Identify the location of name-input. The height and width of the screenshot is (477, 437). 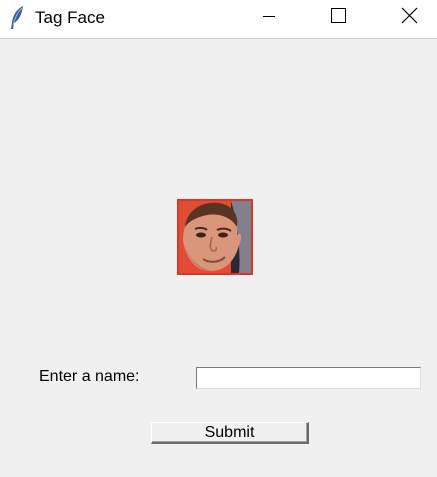
(308, 378).